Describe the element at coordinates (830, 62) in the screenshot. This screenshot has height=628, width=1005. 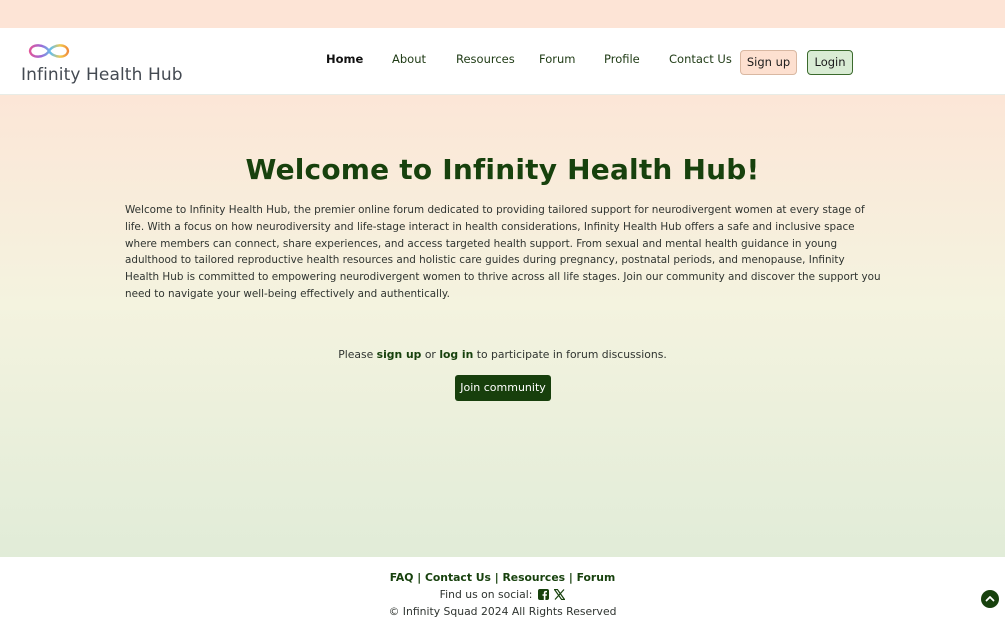
I see `login-button: Login` at that location.